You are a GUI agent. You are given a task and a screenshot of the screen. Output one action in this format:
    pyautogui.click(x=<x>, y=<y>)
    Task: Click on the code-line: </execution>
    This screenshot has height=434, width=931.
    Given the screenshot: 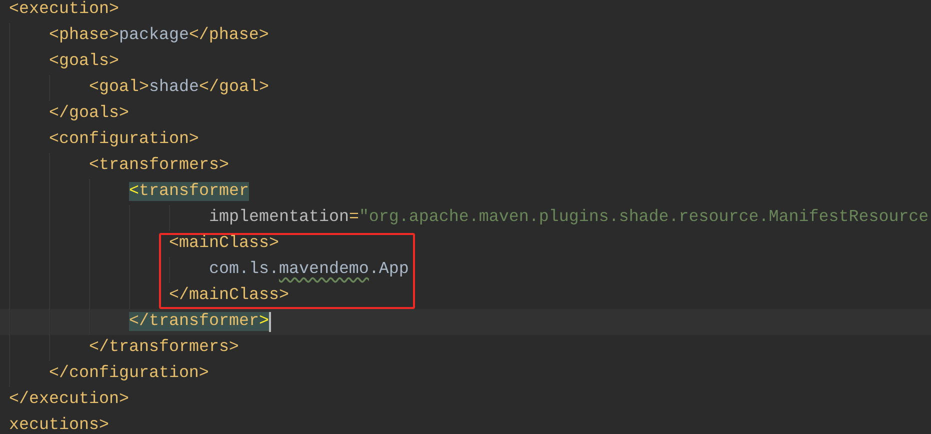 What is the action you would take?
    pyautogui.click(x=69, y=400)
    